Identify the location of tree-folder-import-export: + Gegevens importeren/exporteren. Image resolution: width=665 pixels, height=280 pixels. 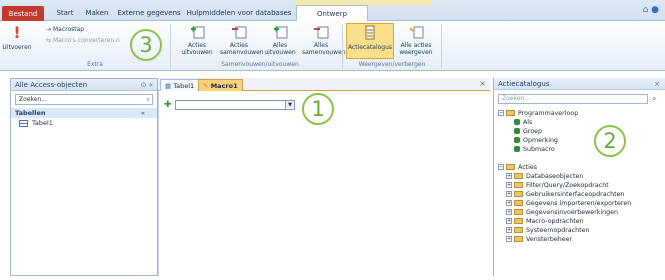
(568, 204).